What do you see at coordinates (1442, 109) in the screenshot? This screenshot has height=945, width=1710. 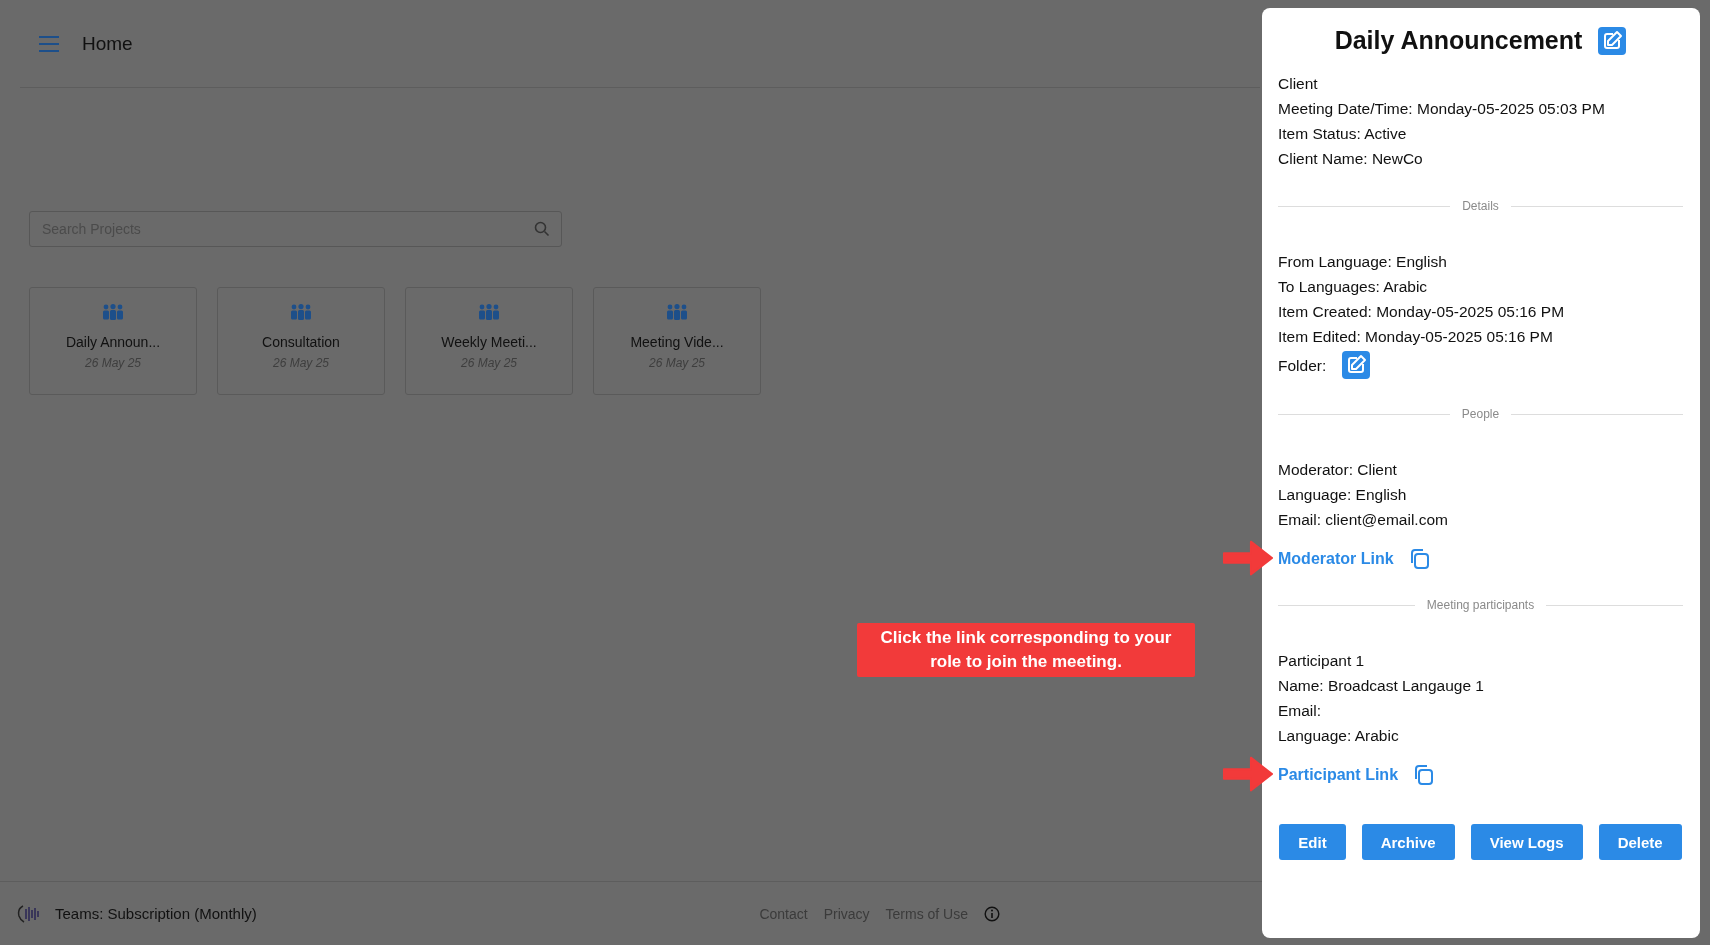 I see `info-line: Meeting Date/Time: Monday-05-2025 05:03 PM` at bounding box center [1442, 109].